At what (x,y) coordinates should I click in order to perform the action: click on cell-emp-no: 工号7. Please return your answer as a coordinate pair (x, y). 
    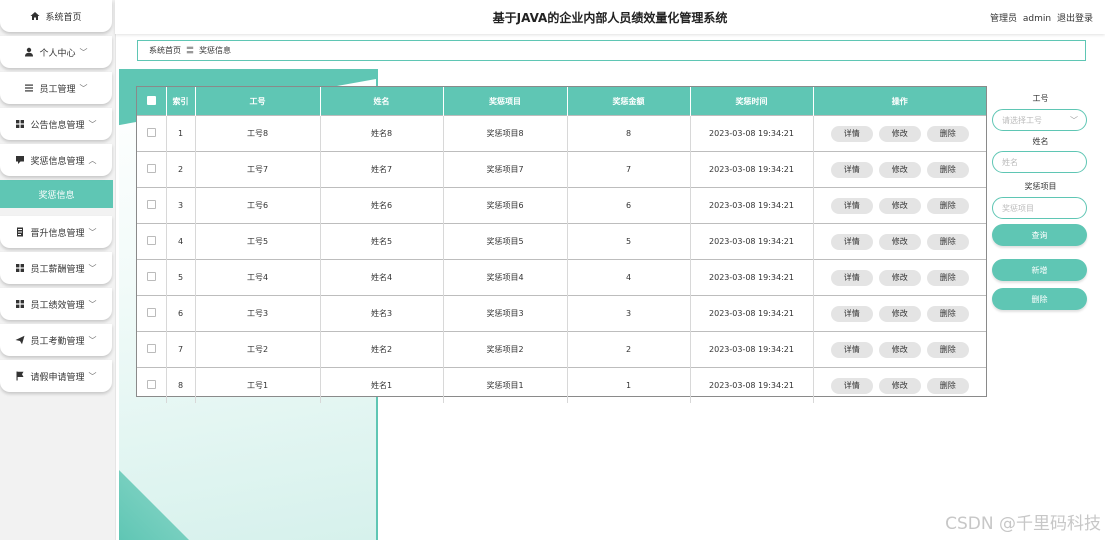
    Looking at the image, I should click on (258, 169).